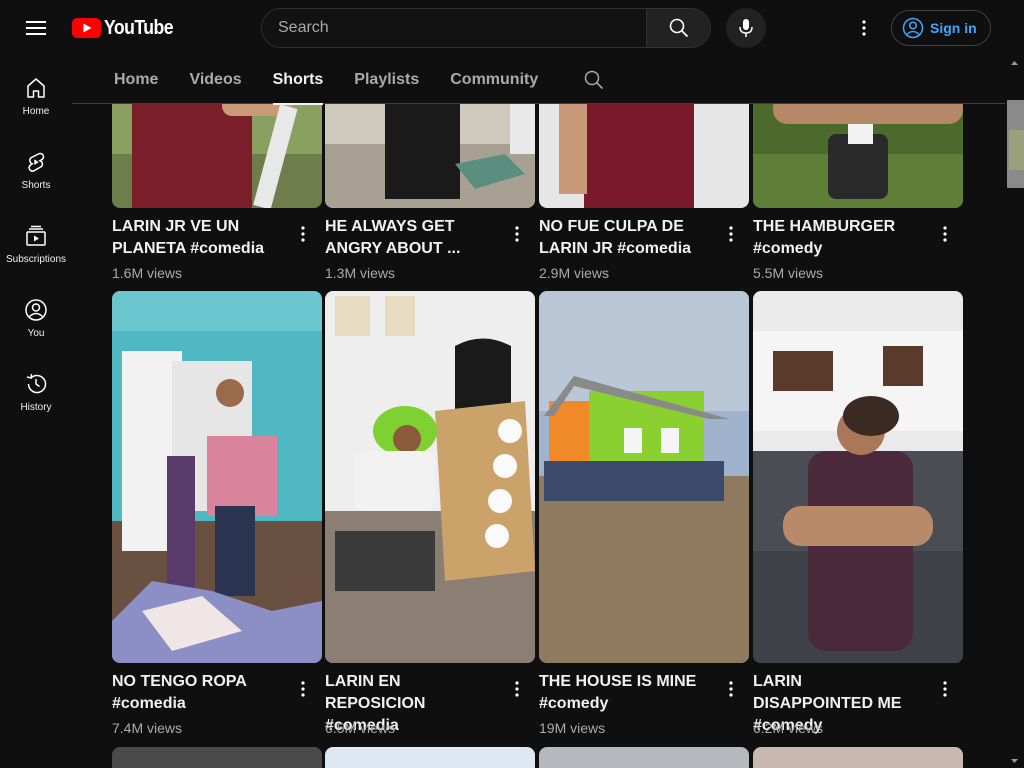 The height and width of the screenshot is (768, 1024). I want to click on sidebar-item-history: History, so click(36, 389).